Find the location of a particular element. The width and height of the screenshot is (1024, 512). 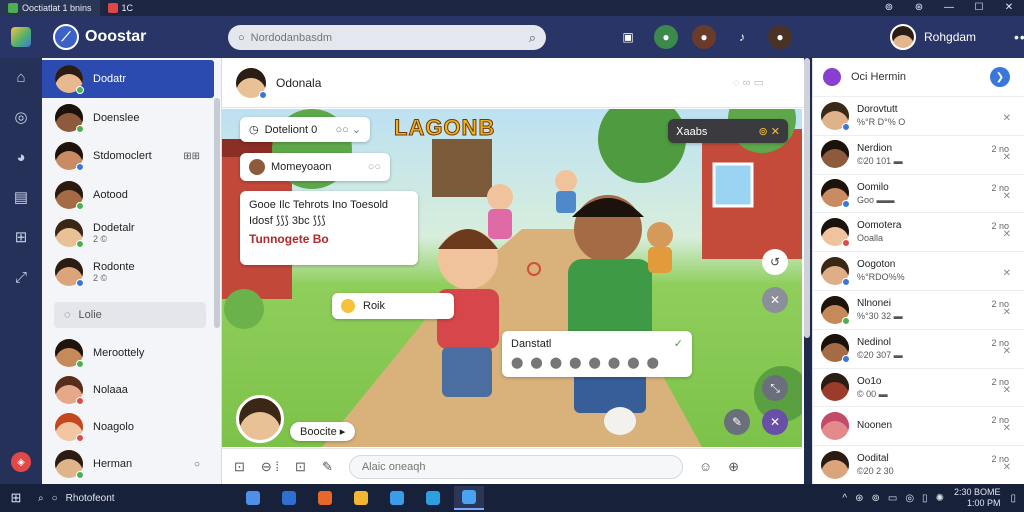

activity-item: Oomotera Ooalla 2 no ✕ is located at coordinates (918, 231).